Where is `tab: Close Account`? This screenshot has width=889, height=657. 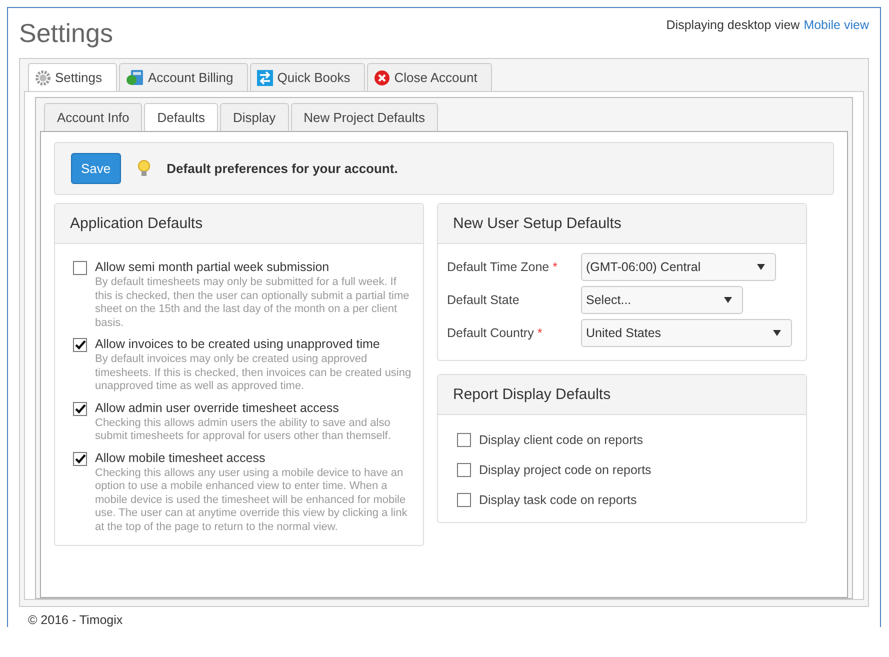
tab: Close Account is located at coordinates (429, 77).